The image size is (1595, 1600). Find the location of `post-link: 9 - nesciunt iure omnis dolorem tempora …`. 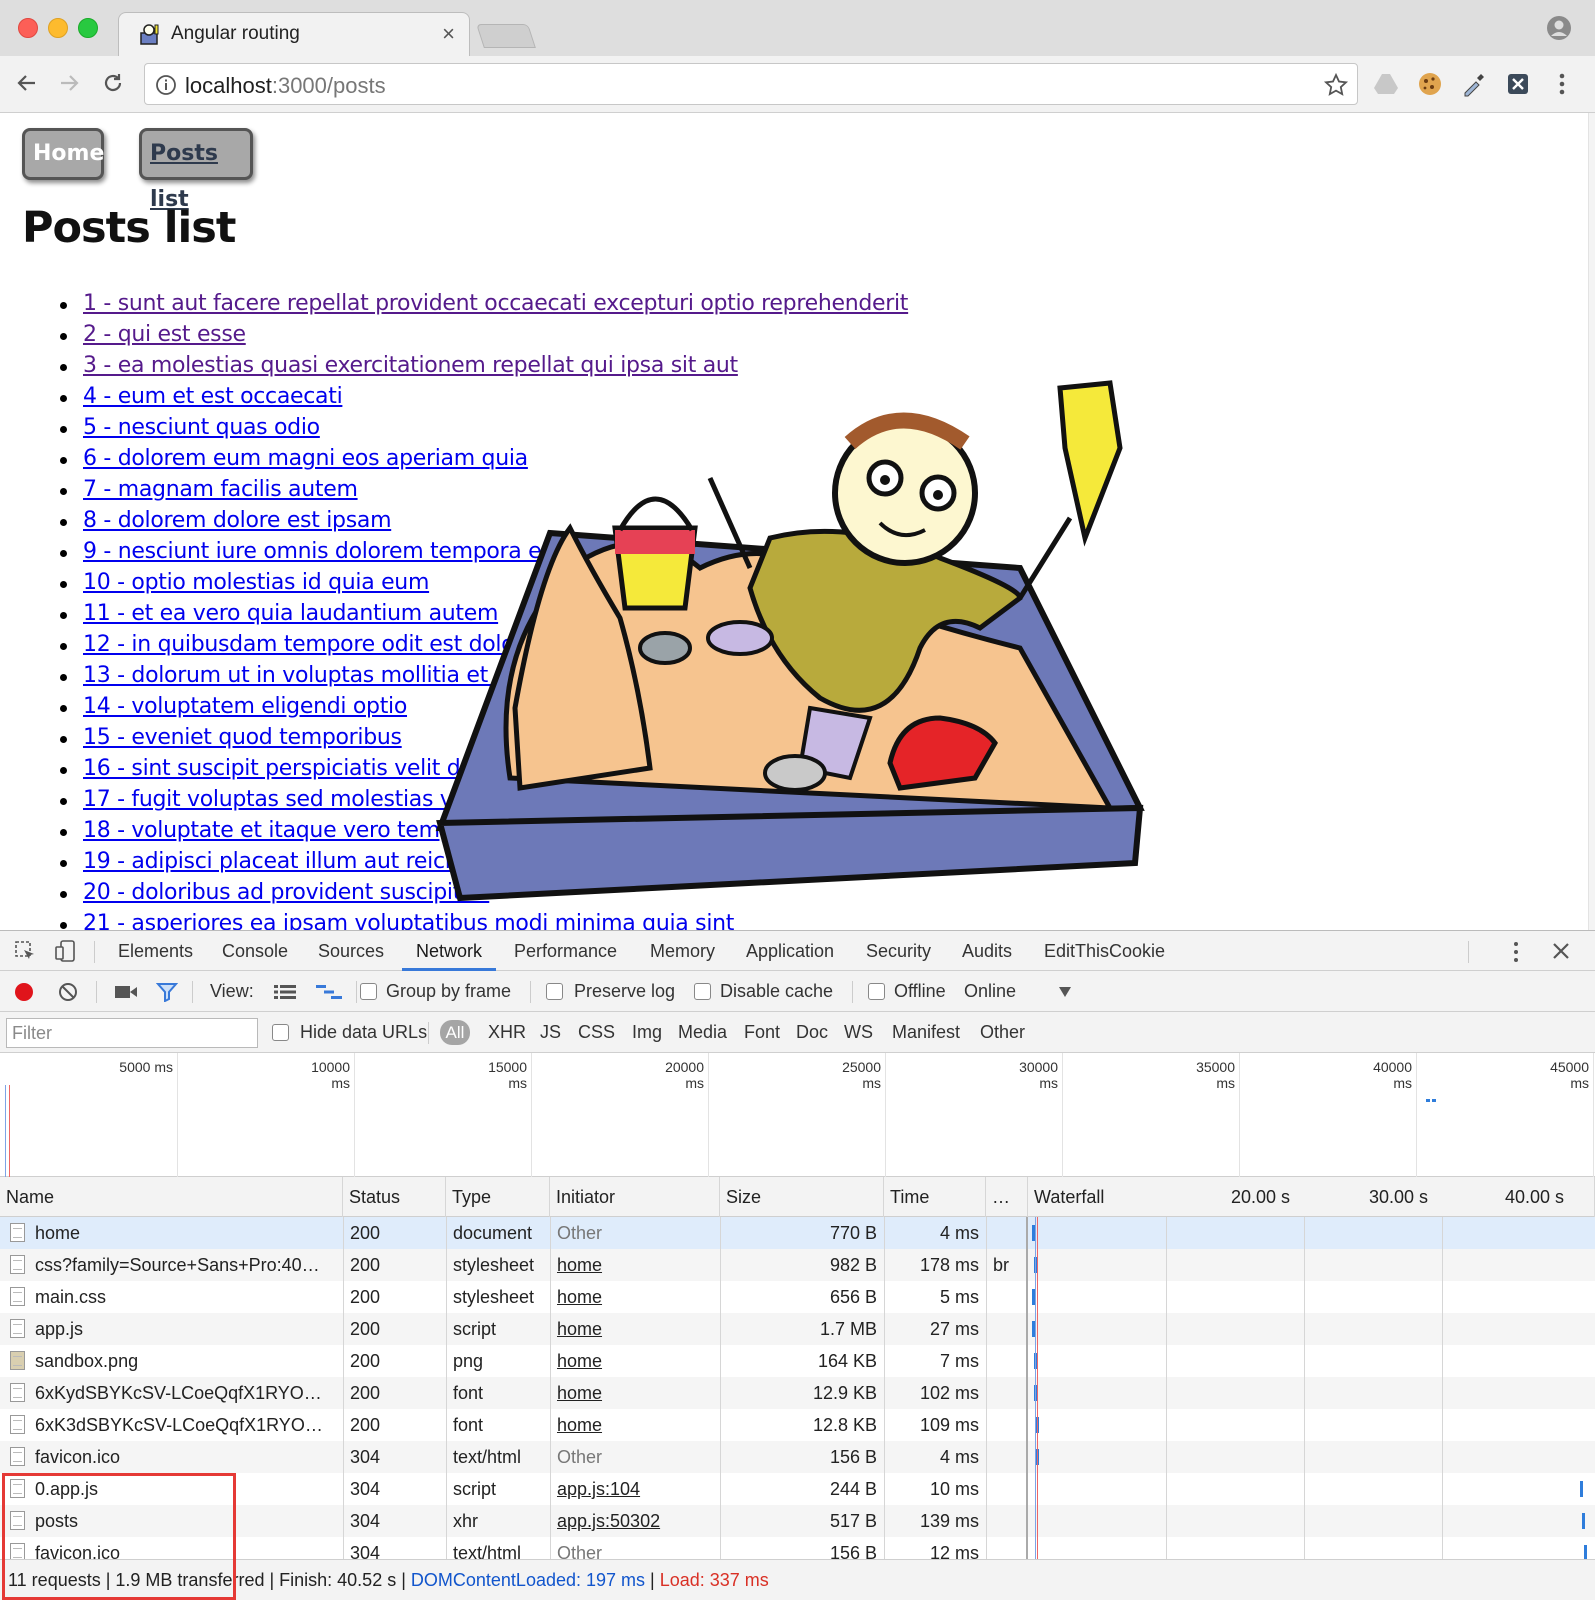

post-link: 9 - nesciunt iure omnis dolorem tempora … is located at coordinates (388, 551).